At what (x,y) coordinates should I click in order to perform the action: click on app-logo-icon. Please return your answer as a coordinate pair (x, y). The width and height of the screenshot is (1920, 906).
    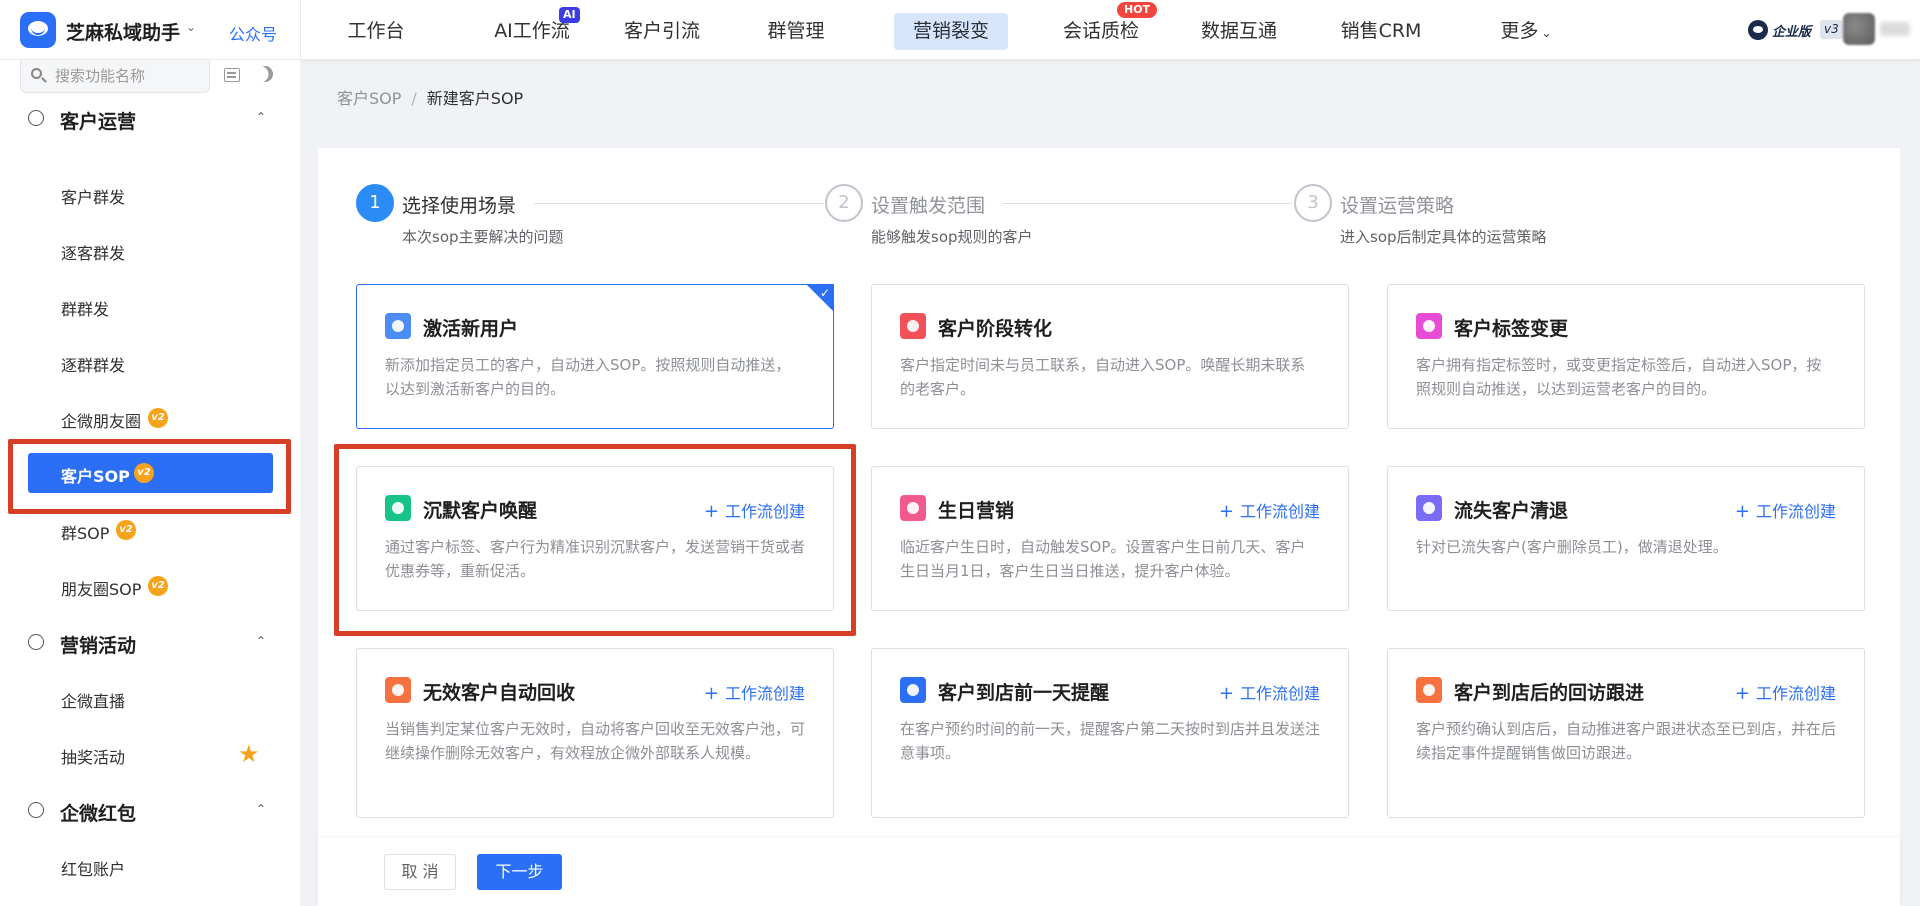
    Looking at the image, I should click on (38, 30).